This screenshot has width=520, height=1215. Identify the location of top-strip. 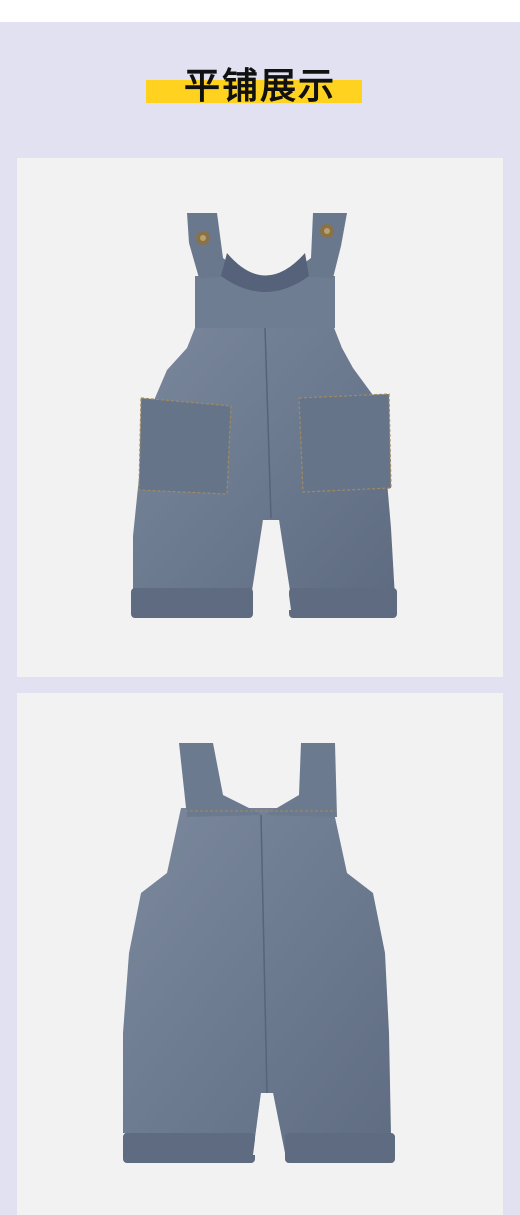
(260, 11).